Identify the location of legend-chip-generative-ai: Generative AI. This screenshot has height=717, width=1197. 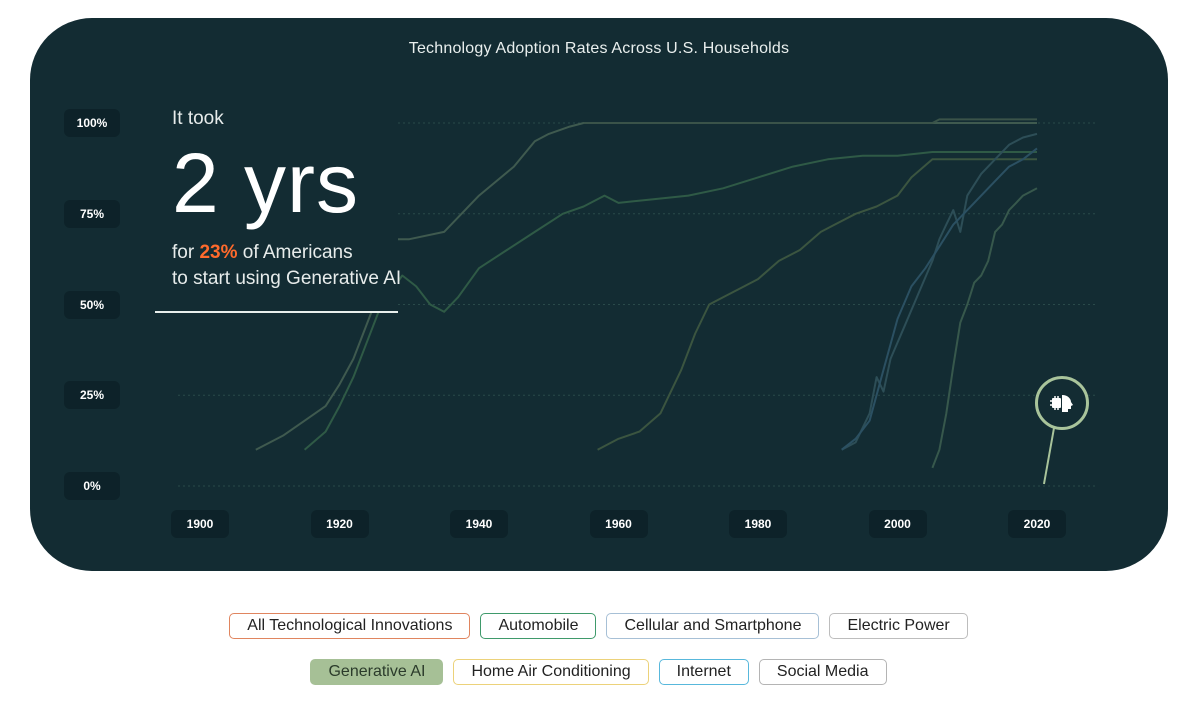
(377, 672).